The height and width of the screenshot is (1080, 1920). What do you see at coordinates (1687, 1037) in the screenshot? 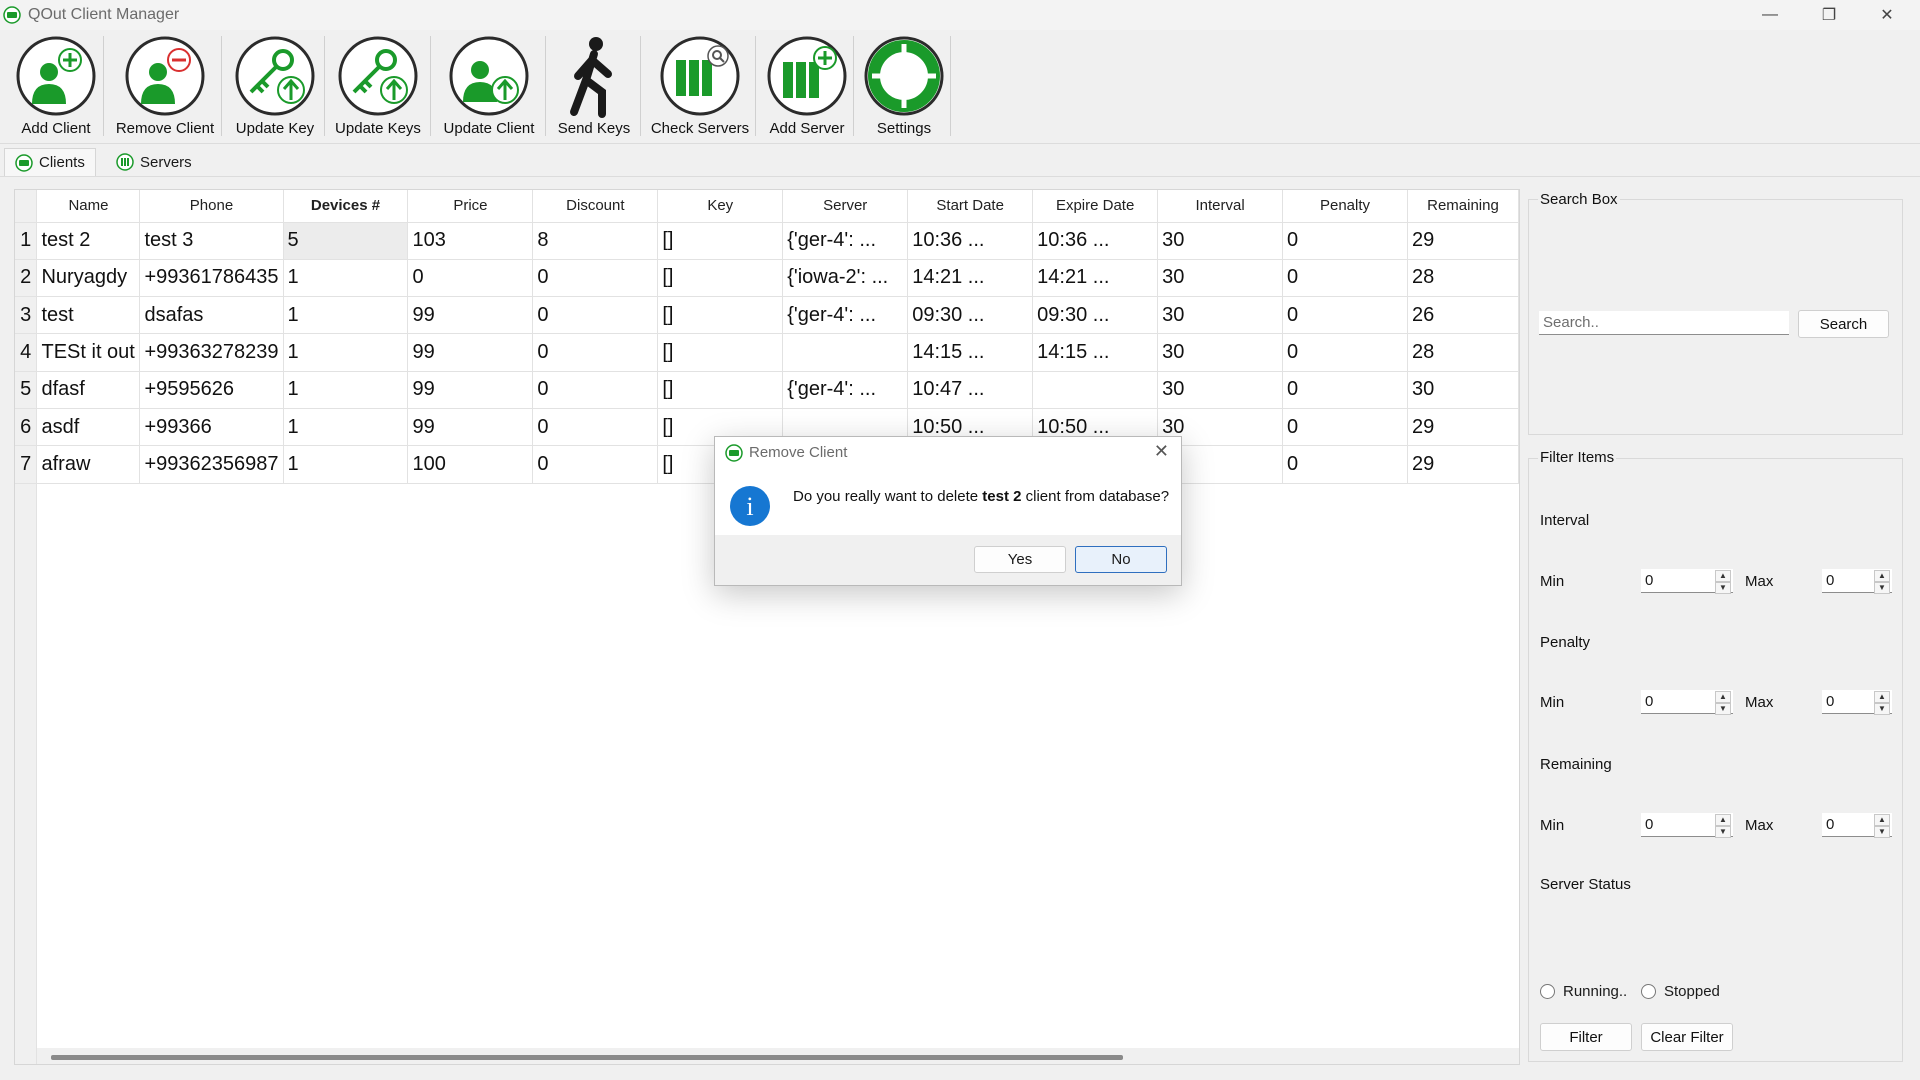
I see `clear-filter-button: Clear Filter` at bounding box center [1687, 1037].